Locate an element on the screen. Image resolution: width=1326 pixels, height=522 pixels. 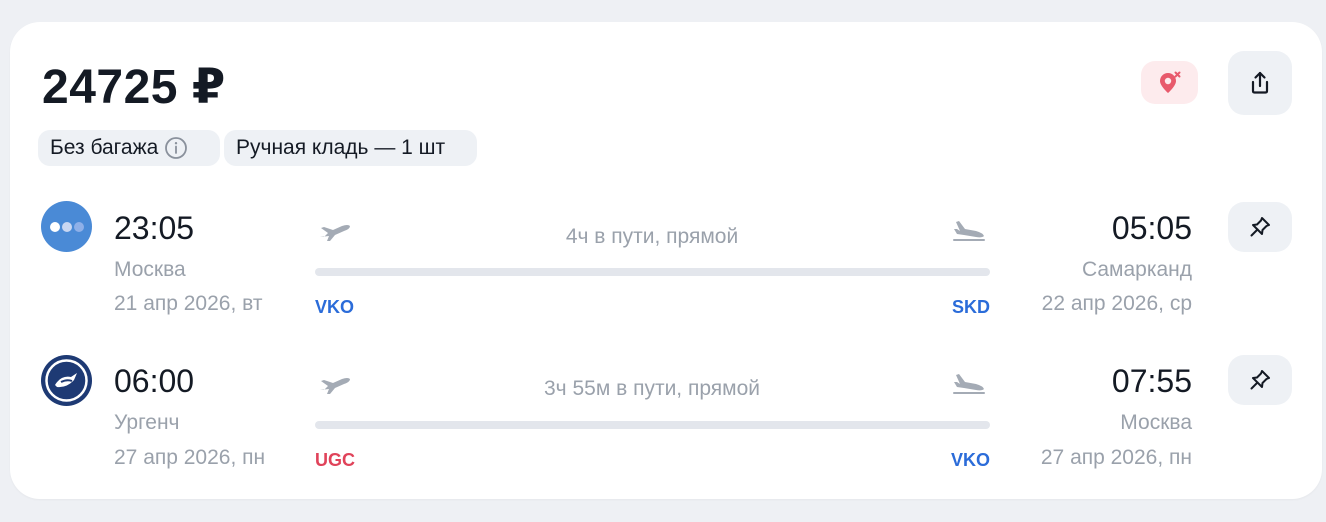
arrival-date: 27 апр 2026, пн is located at coordinates (1116, 457).